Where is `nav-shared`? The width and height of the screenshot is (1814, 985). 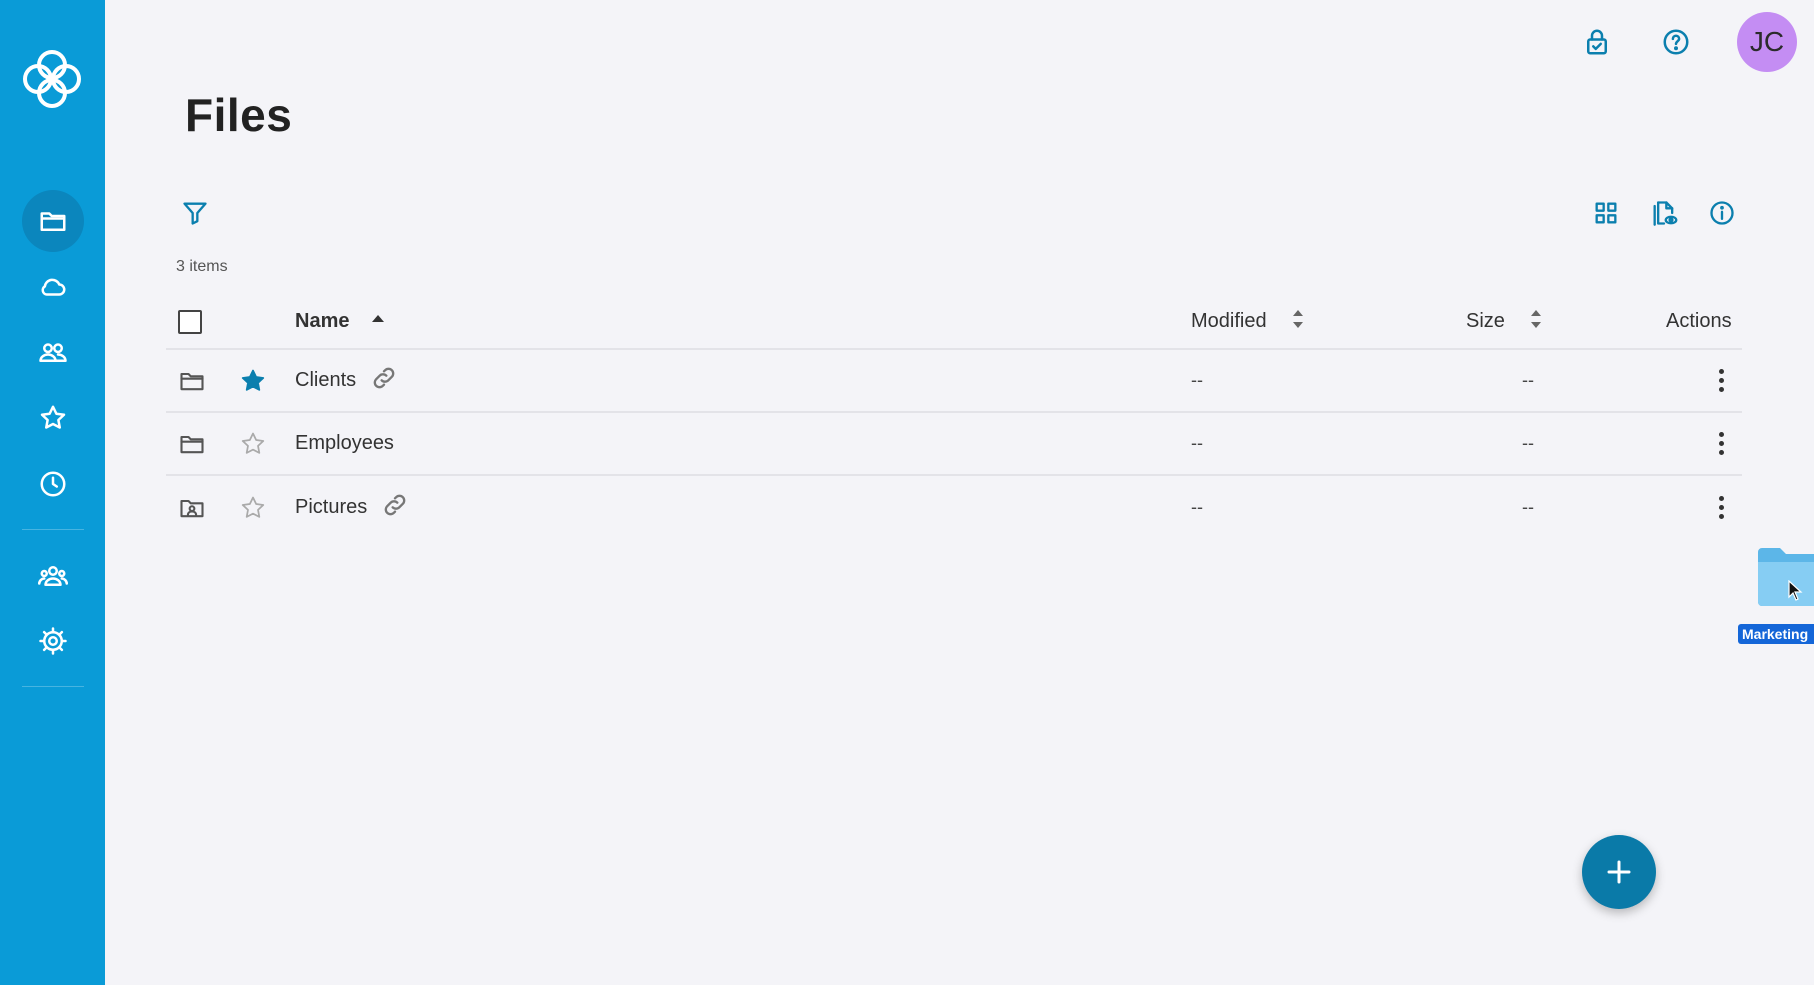 nav-shared is located at coordinates (53, 352).